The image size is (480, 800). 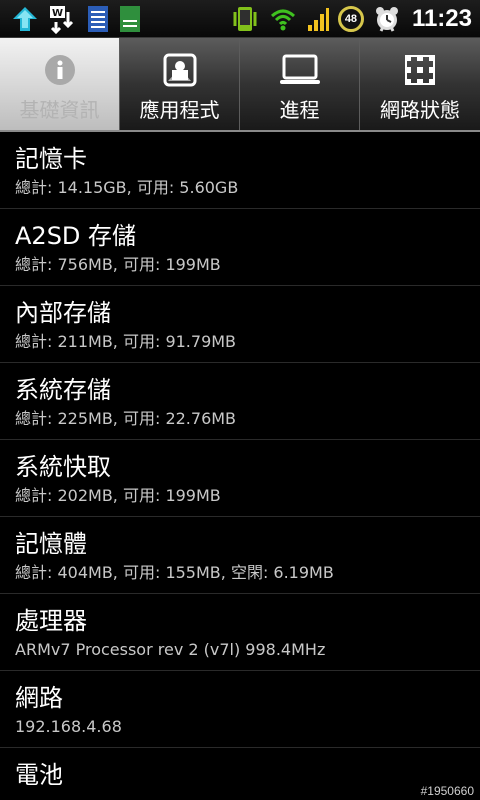 What do you see at coordinates (59, 110) in the screenshot?
I see `tab-label: 基礎資訊` at bounding box center [59, 110].